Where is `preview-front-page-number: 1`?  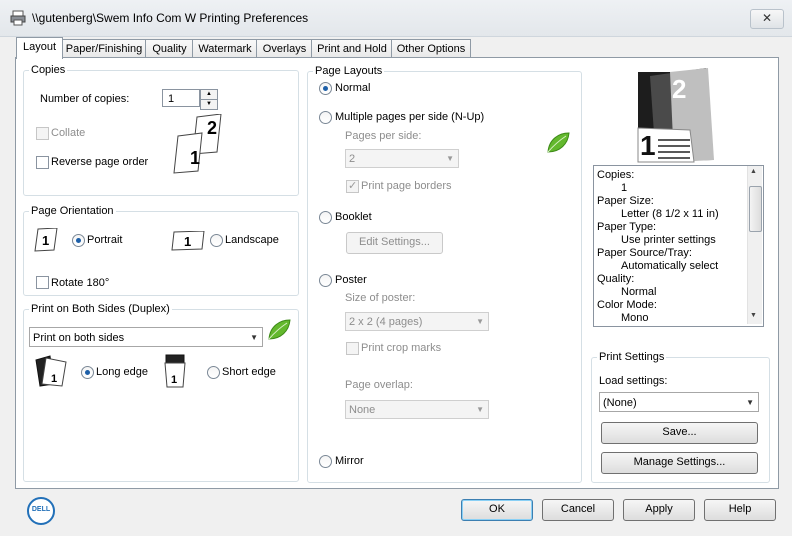 preview-front-page-number: 1 is located at coordinates (648, 145).